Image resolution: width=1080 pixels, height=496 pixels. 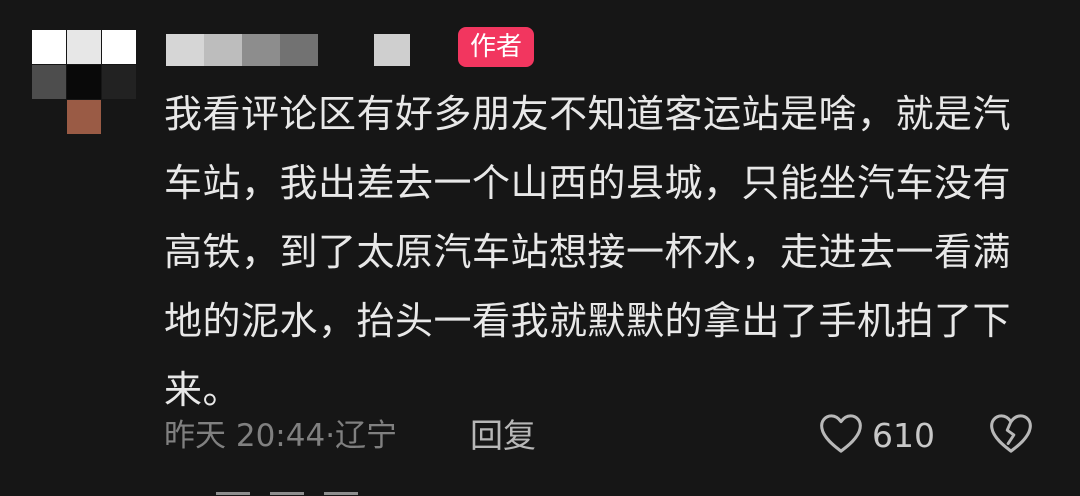 What do you see at coordinates (288, 50) in the screenshot?
I see `username-redacted` at bounding box center [288, 50].